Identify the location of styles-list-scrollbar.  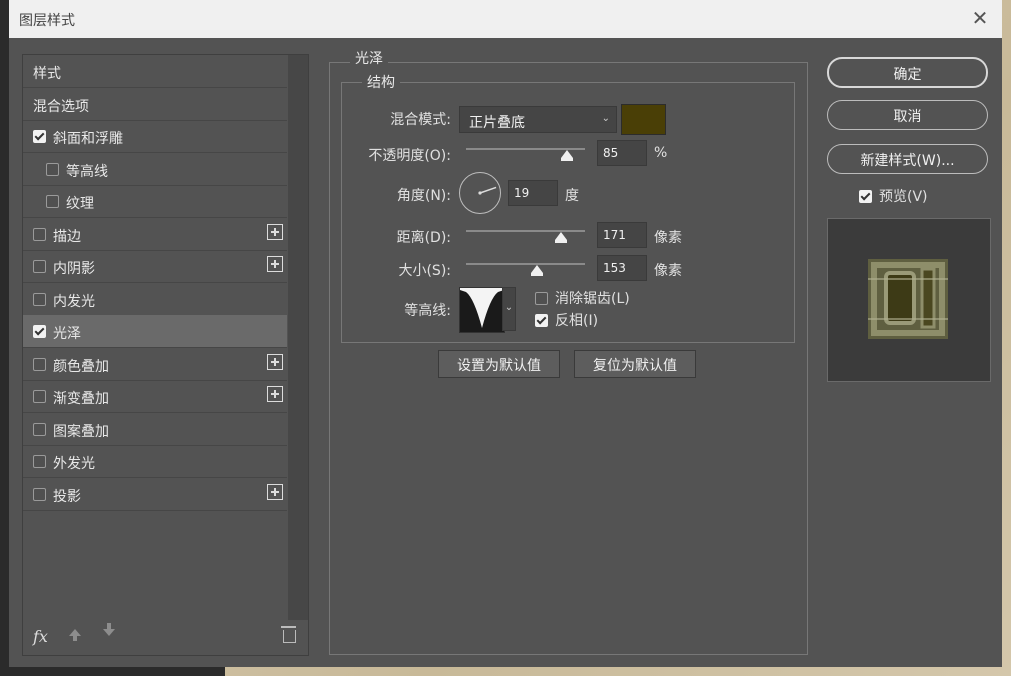
(298, 337).